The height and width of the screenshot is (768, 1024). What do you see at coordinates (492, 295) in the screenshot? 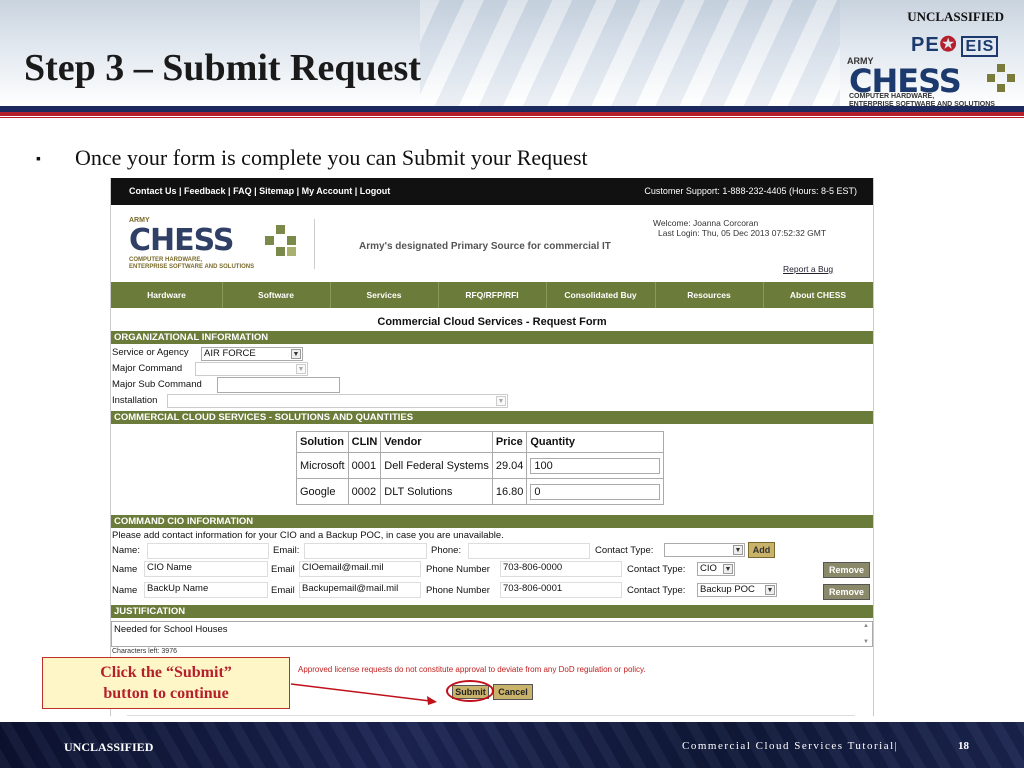
I see `nav-rfq: RFQ/RFP/RFI` at bounding box center [492, 295].